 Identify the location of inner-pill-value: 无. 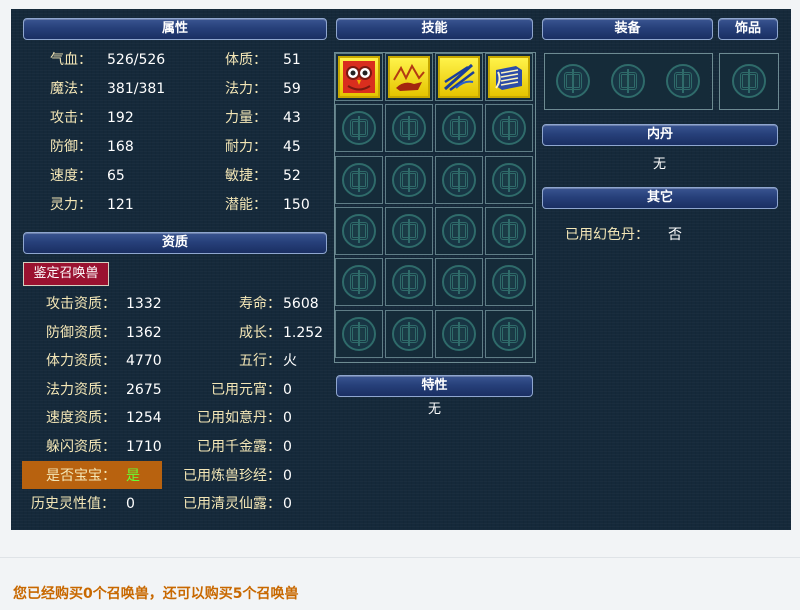
(660, 164).